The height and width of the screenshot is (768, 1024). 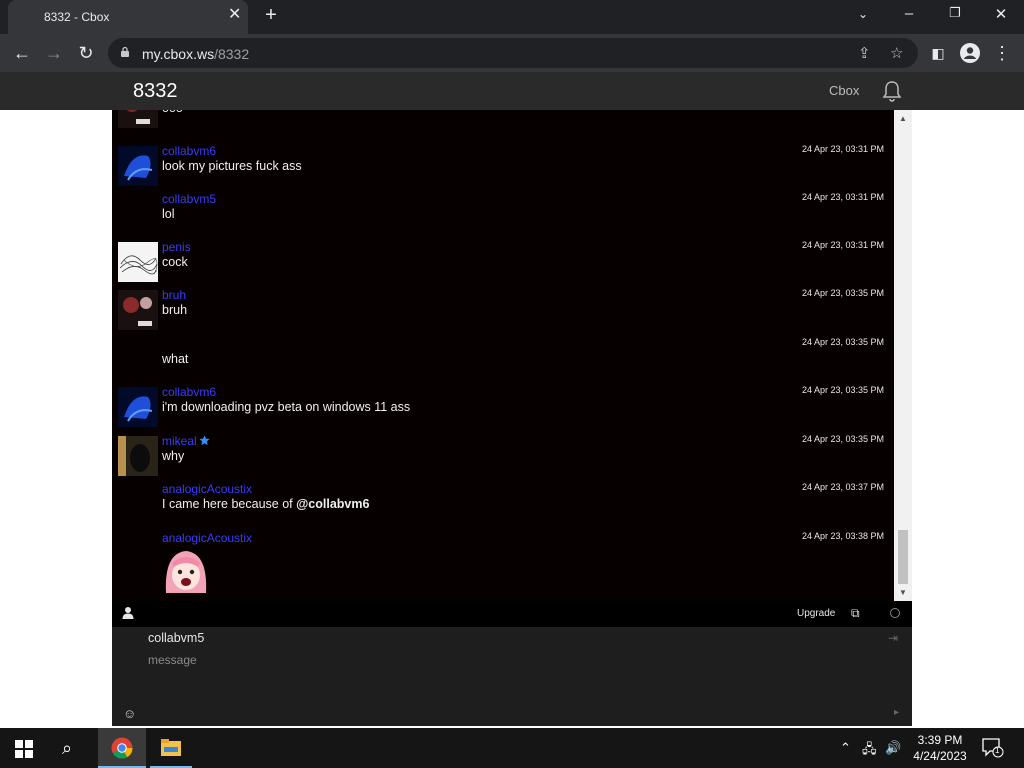 I want to click on lock-icon, so click(x=125, y=51).